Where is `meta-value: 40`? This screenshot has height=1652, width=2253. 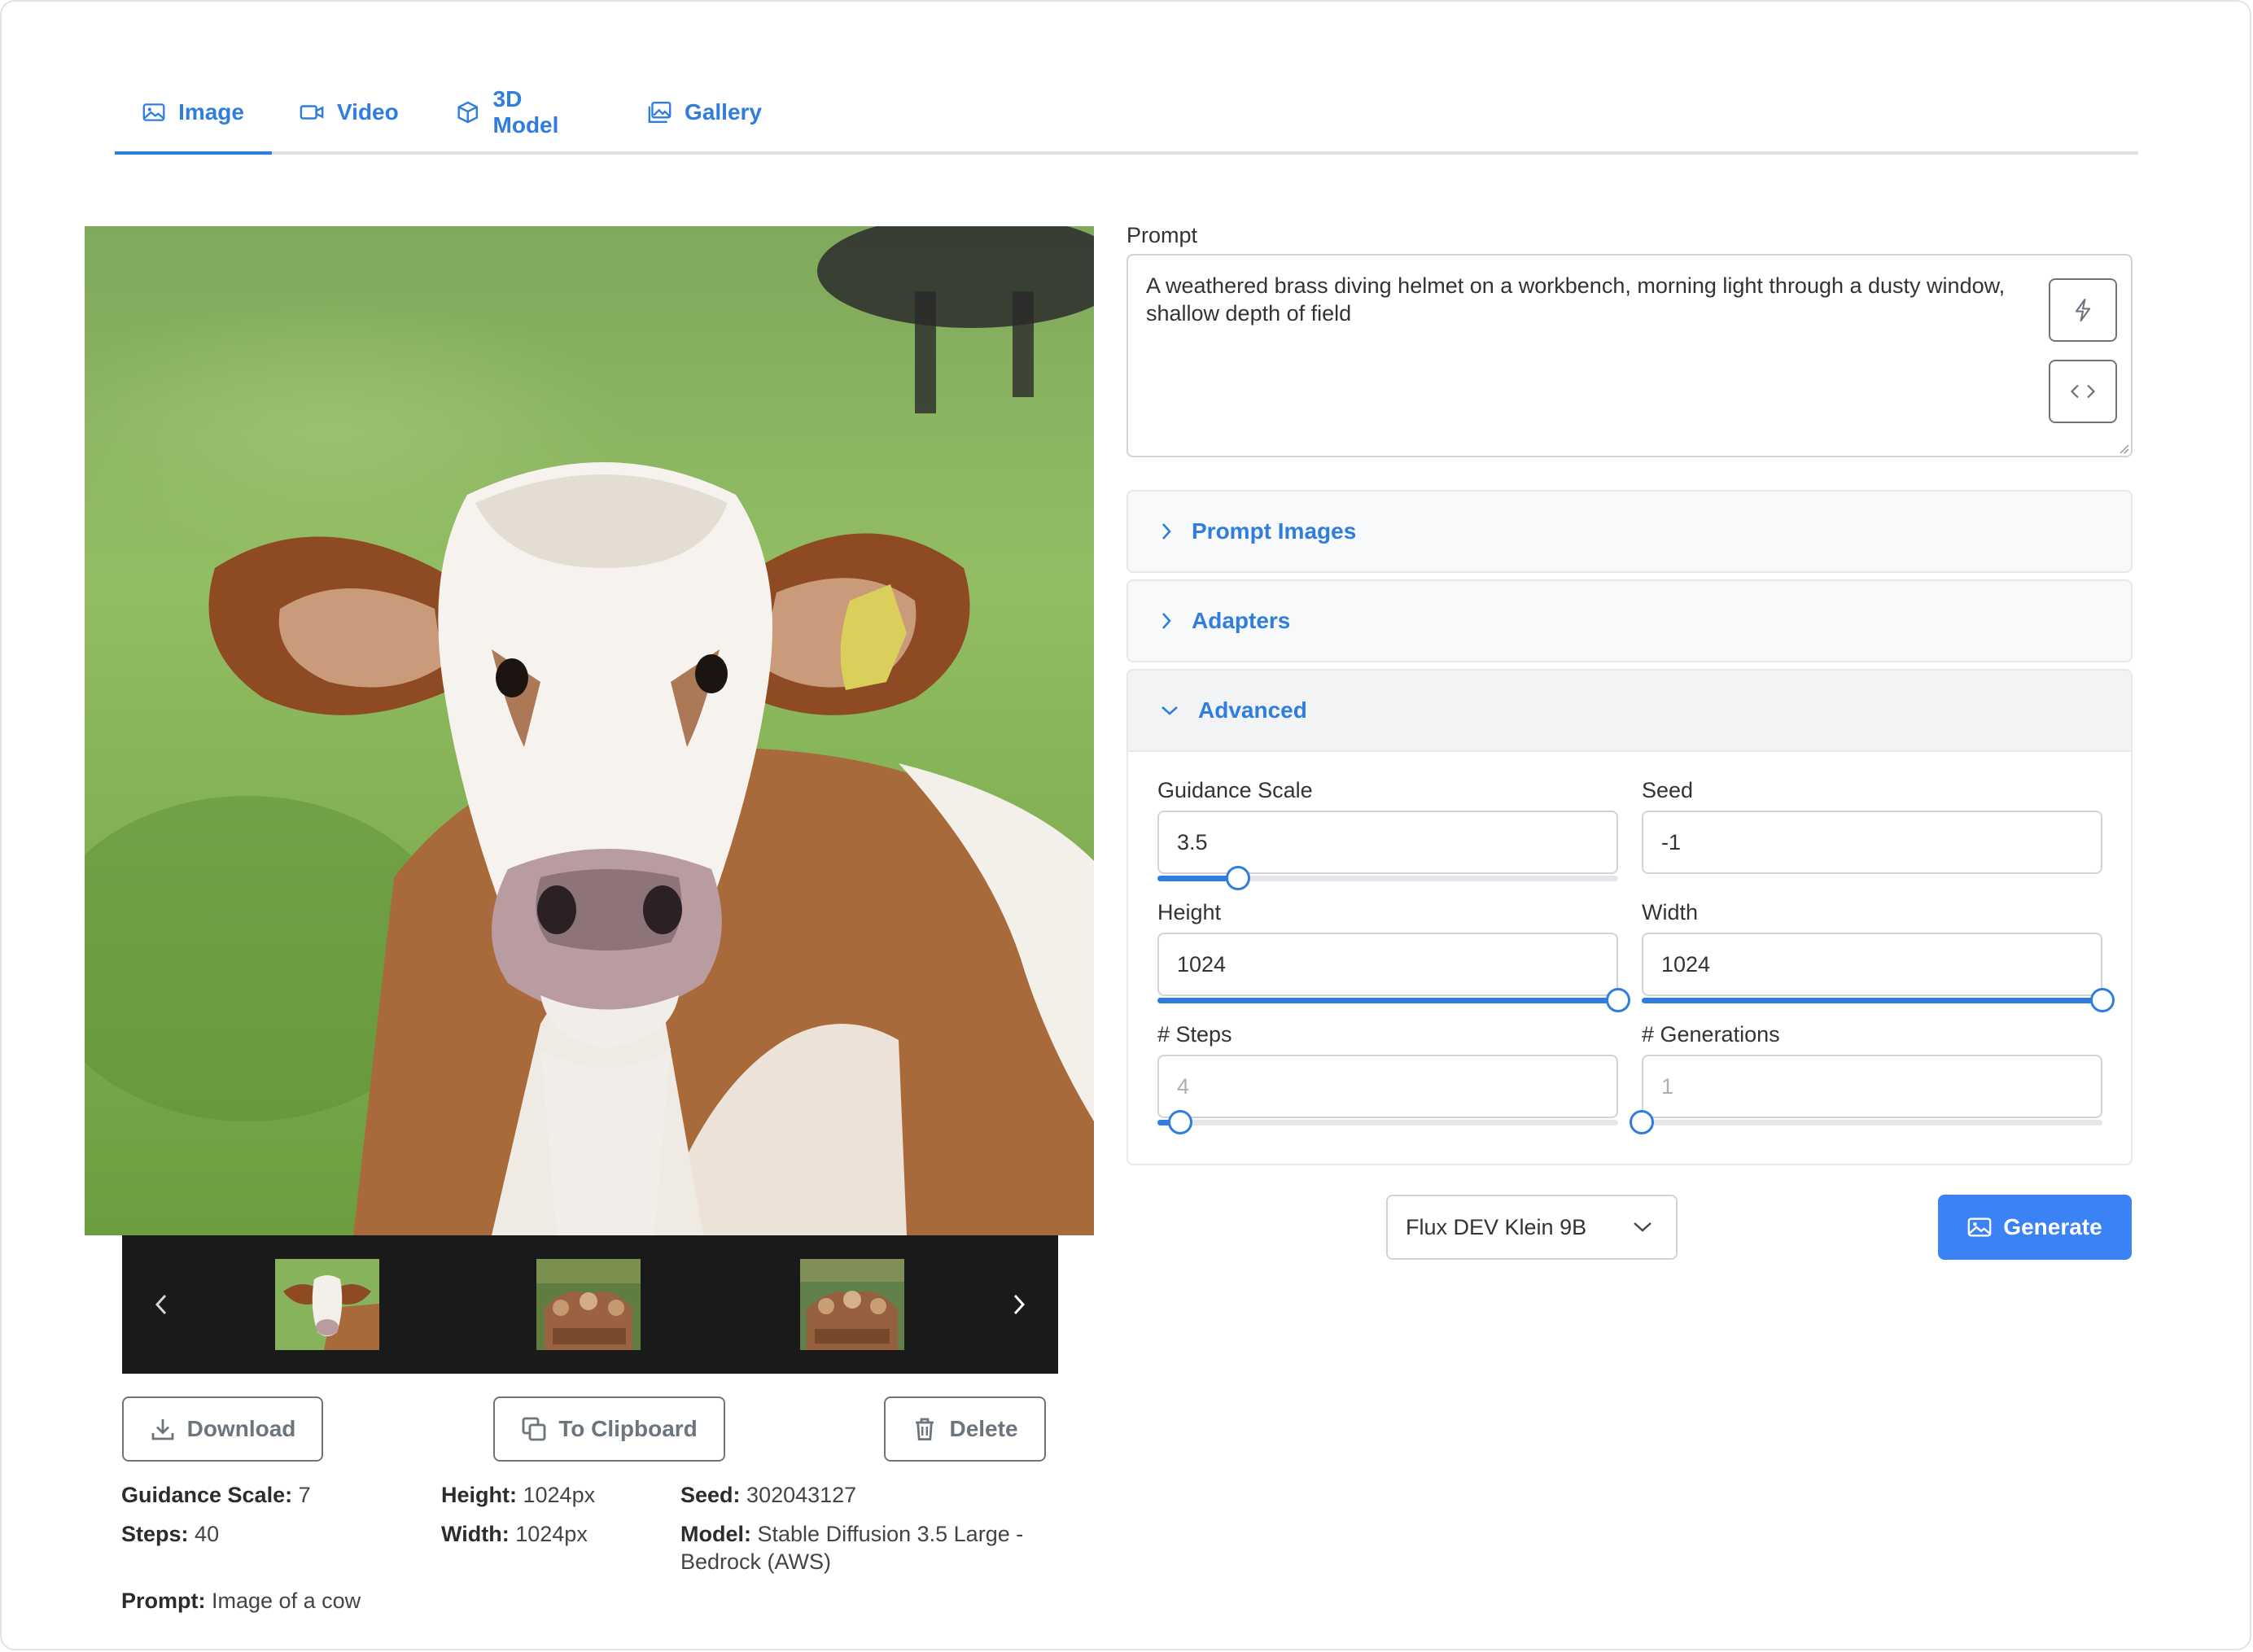
meta-value: 40 is located at coordinates (207, 1534).